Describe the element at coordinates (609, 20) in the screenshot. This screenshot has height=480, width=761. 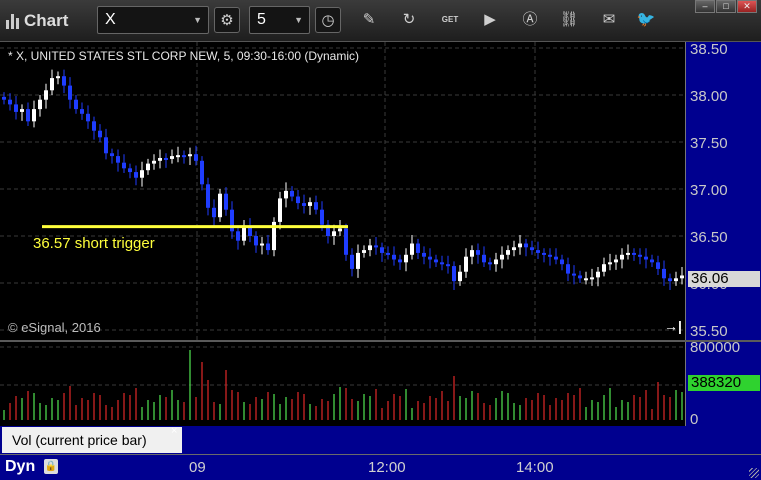
I see `comment-icon: ✉` at that location.